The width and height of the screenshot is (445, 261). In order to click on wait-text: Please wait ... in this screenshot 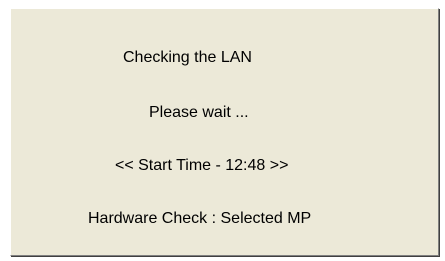, I will do `click(199, 112)`.